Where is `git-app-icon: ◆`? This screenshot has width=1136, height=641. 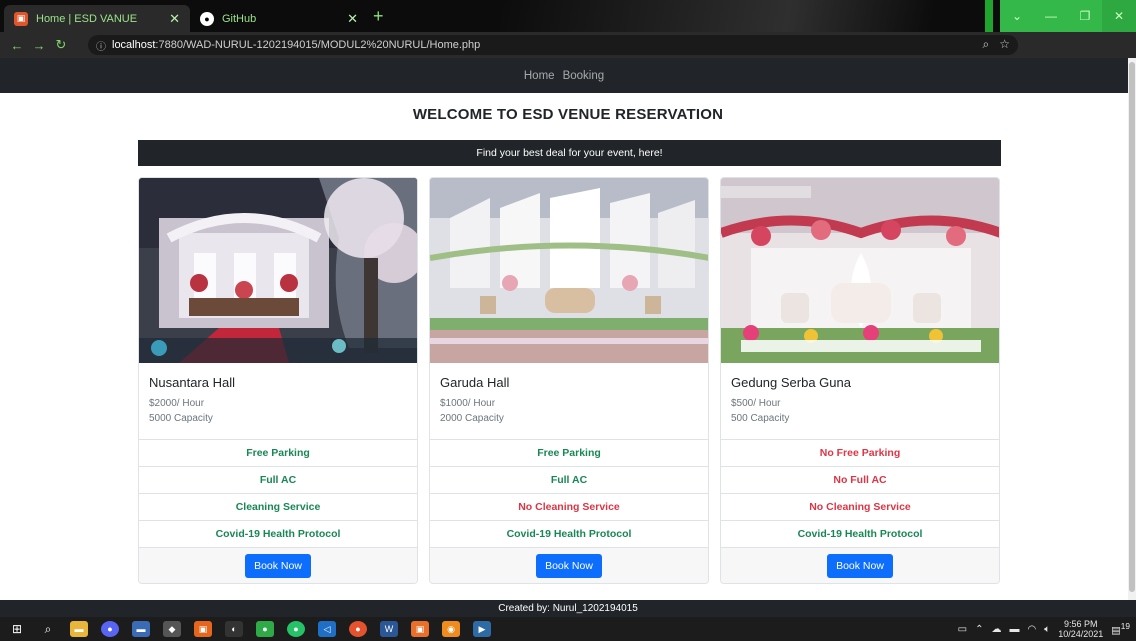
git-app-icon: ◆ is located at coordinates (172, 629).